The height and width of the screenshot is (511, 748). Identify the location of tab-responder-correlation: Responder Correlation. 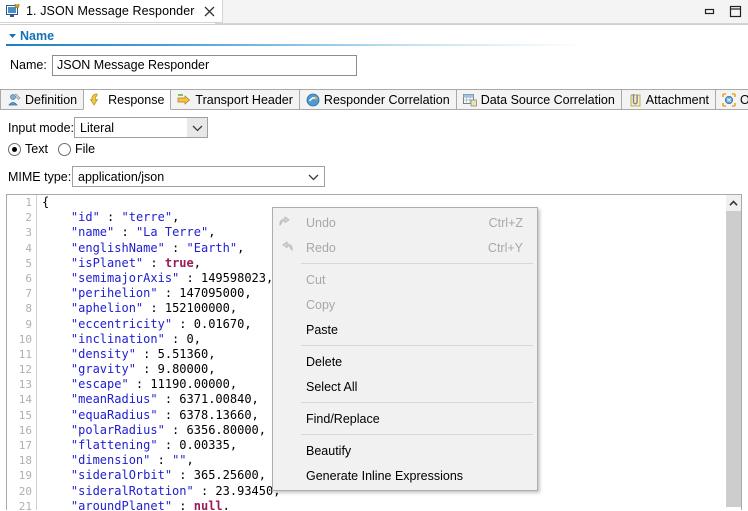
(377, 99).